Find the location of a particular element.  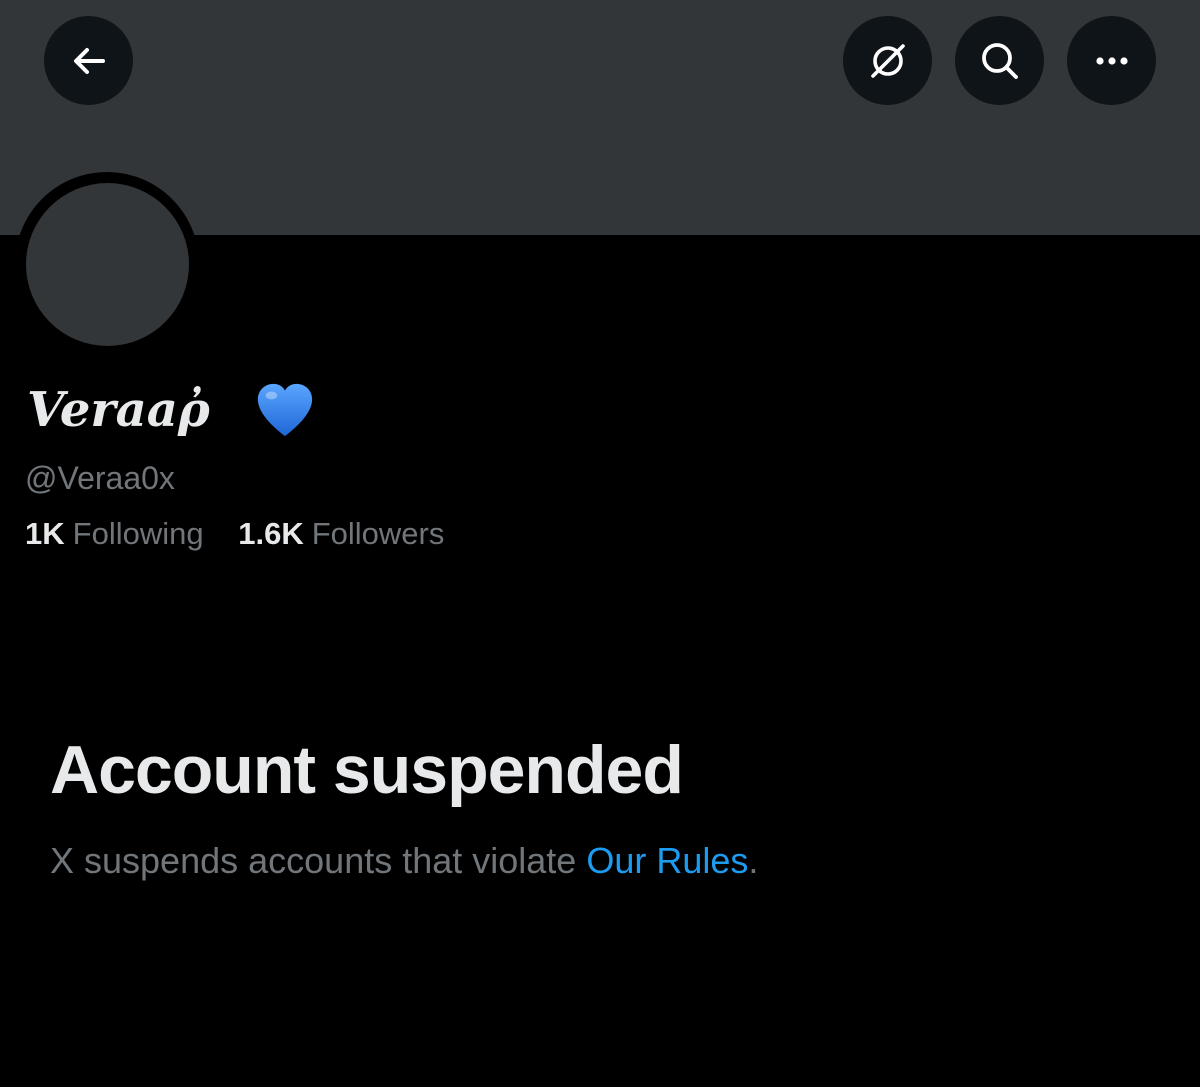

grok-button is located at coordinates (887, 60).